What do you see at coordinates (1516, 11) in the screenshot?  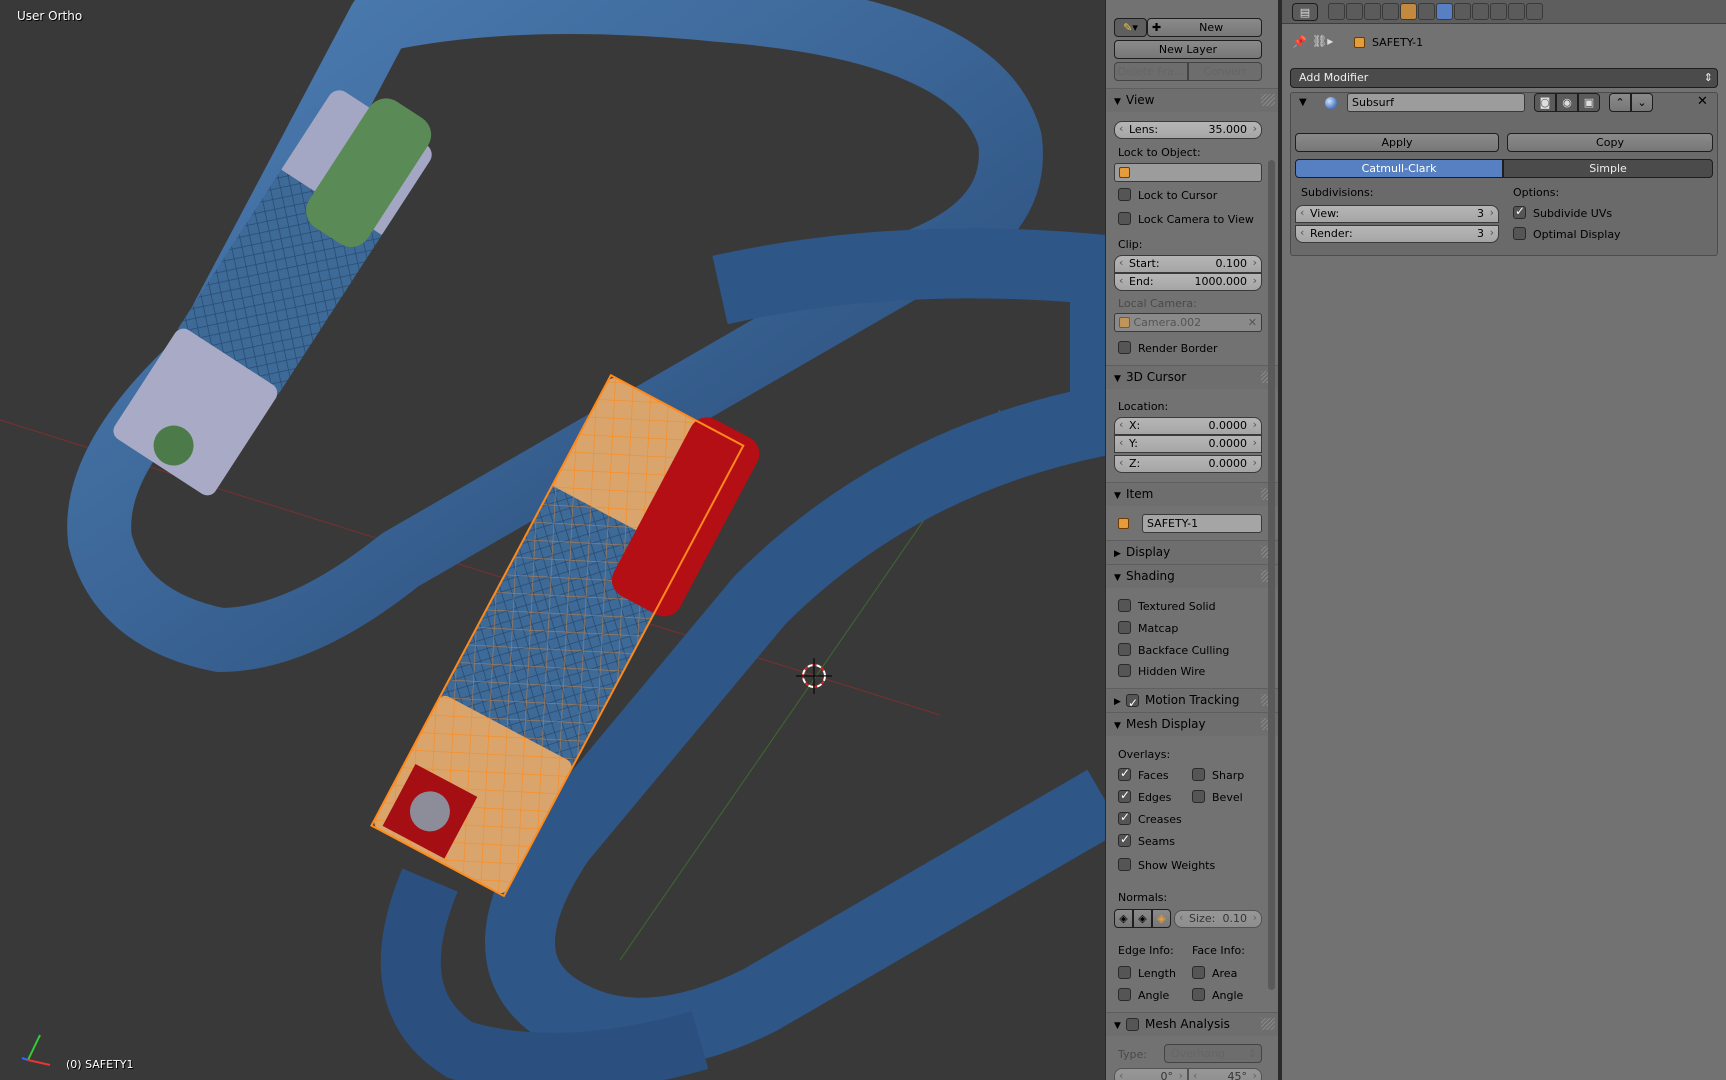 I see `tab-particles` at bounding box center [1516, 11].